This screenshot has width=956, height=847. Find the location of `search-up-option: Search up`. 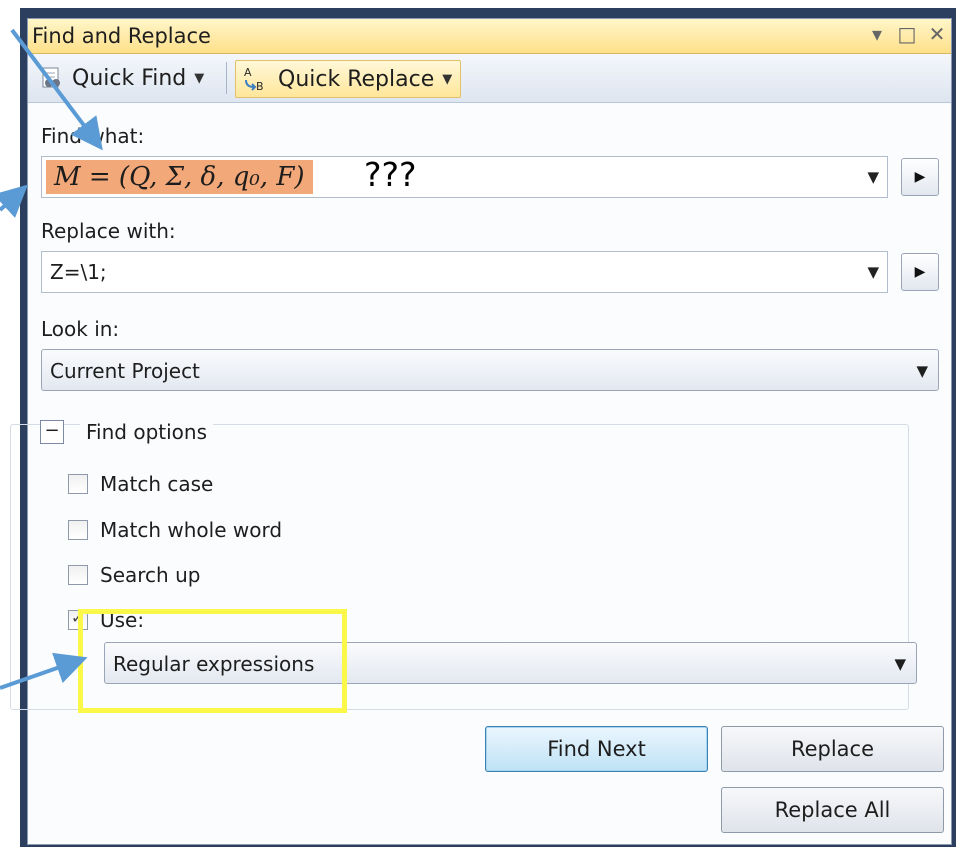

search-up-option: Search up is located at coordinates (134, 575).